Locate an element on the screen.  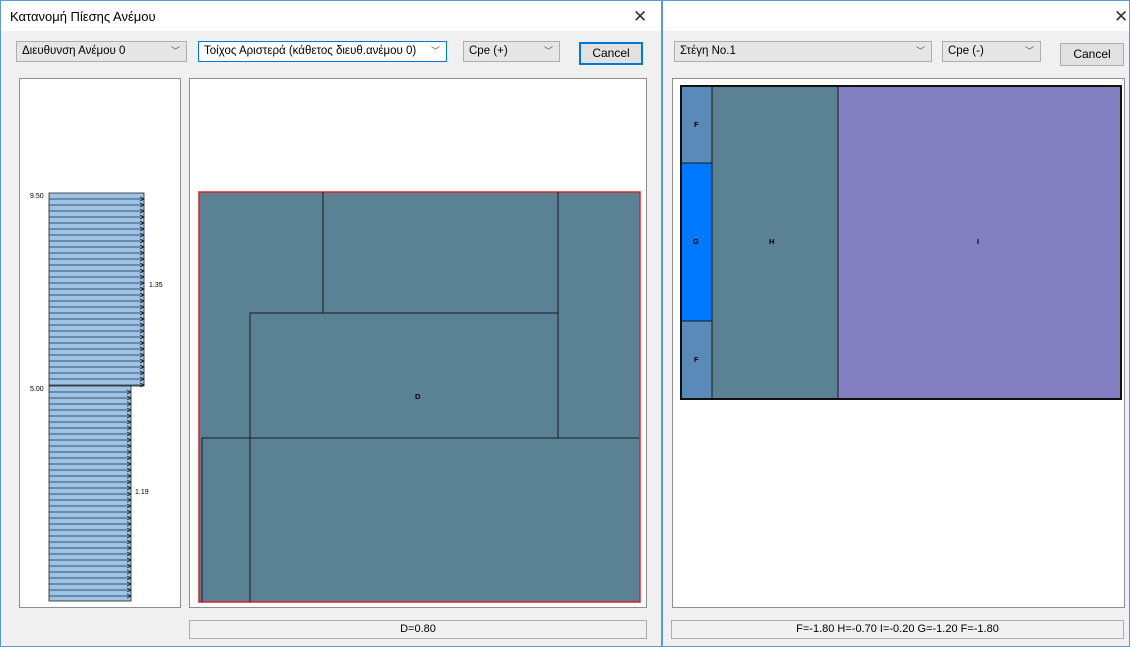
roof-zone-f-bottom-label: F is located at coordinates (696, 359).